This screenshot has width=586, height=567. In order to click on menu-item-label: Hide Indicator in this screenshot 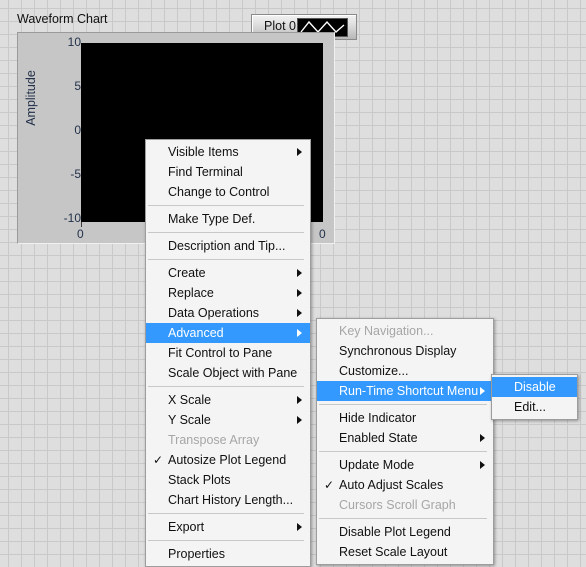, I will do `click(378, 418)`.